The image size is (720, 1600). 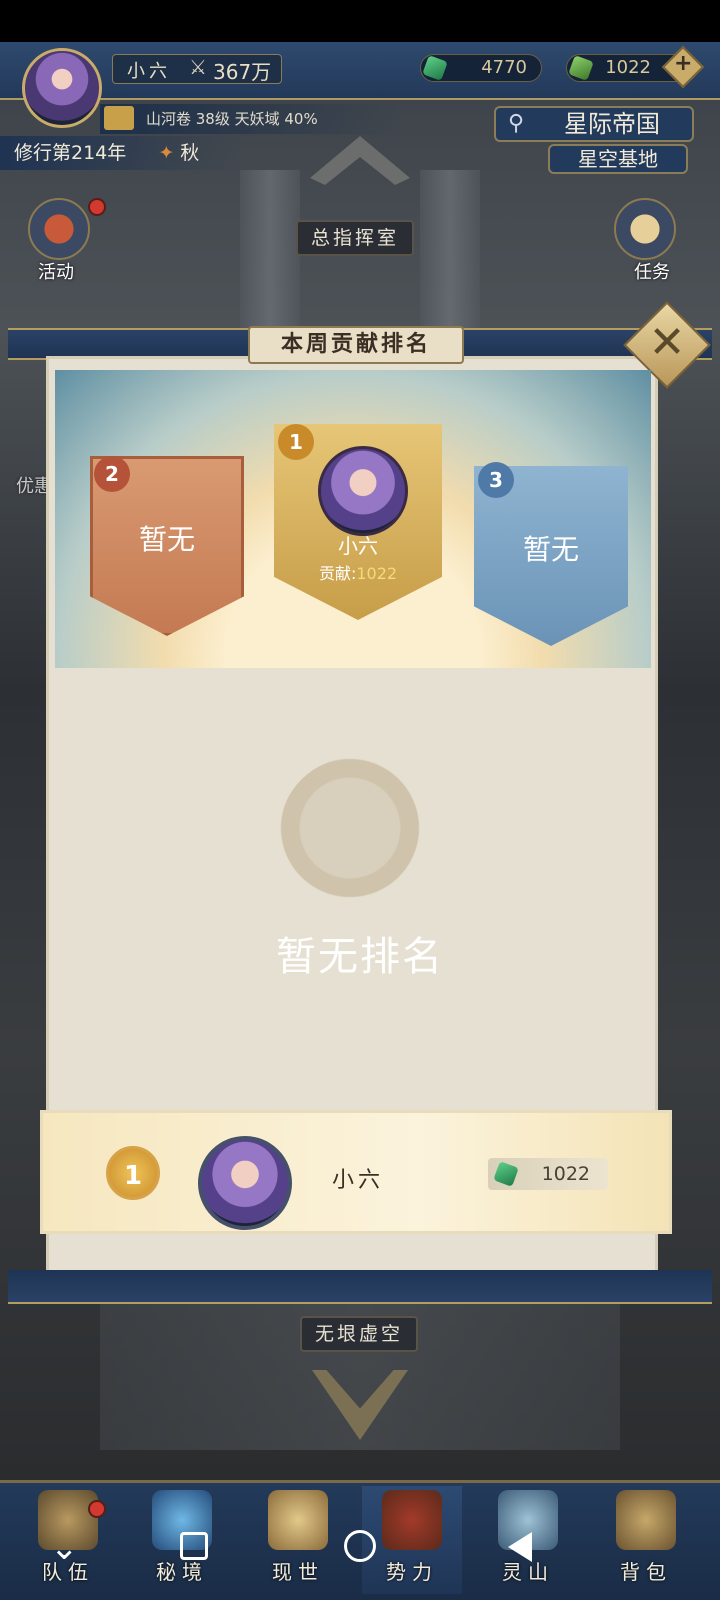 What do you see at coordinates (166, 539) in the screenshot?
I see `rank-2-text: 暂无` at bounding box center [166, 539].